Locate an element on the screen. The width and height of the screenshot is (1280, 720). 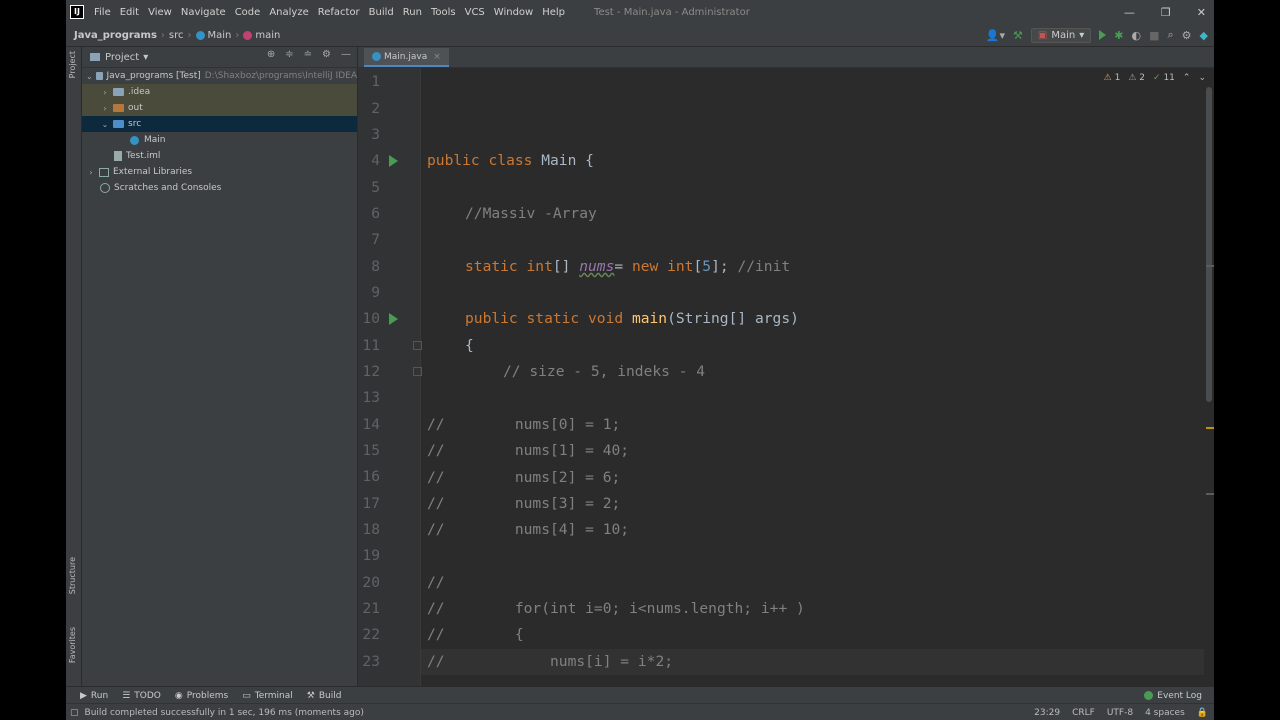
run-tool-button: ▶ Run is located at coordinates (94, 696).